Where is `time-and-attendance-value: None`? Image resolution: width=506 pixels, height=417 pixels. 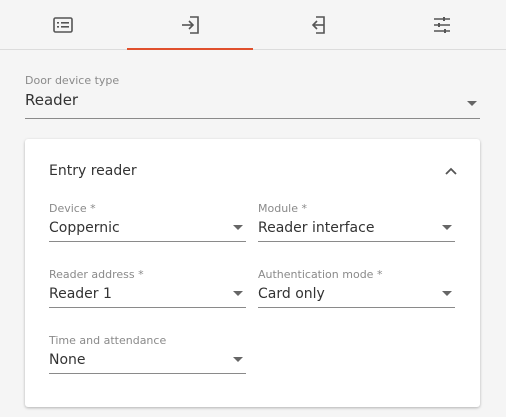 time-and-attendance-value: None is located at coordinates (67, 360).